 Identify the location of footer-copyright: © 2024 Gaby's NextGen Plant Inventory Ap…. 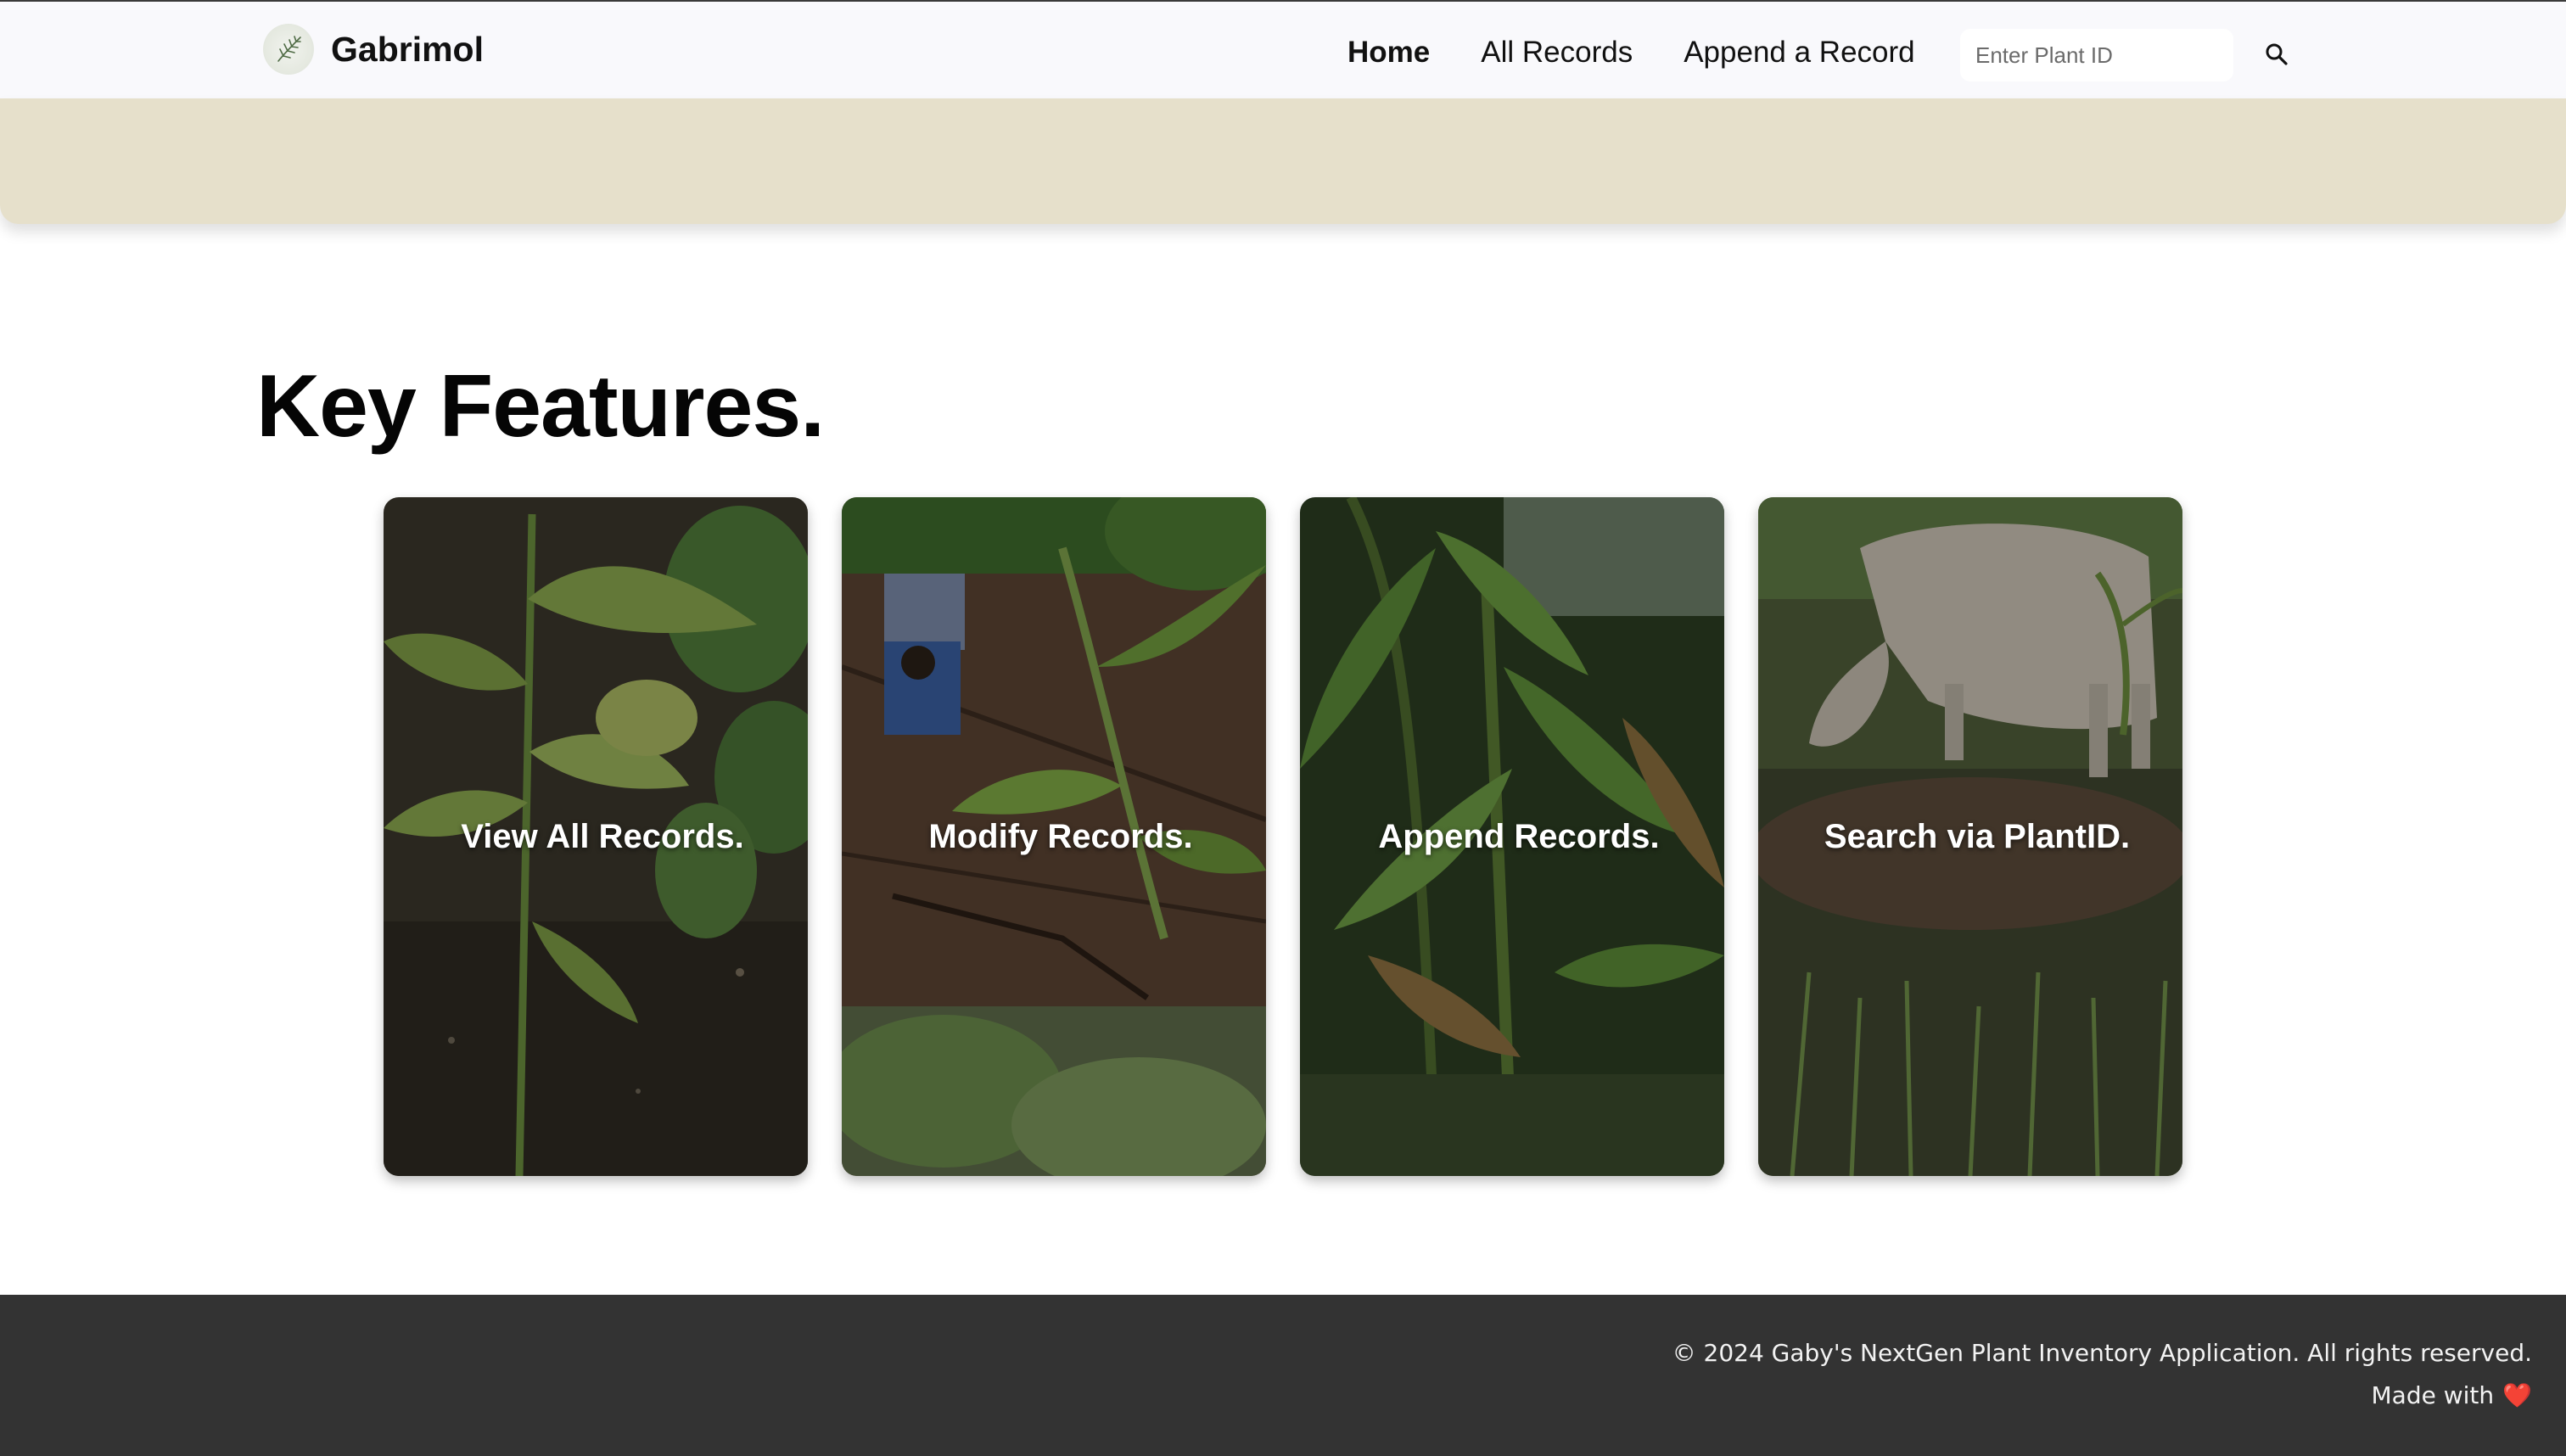
(2102, 1353).